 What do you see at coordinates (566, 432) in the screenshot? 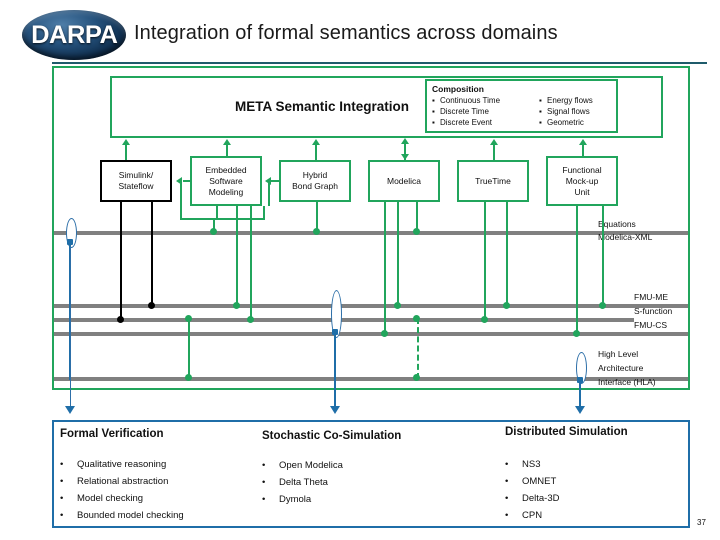
I see `column-heading-distributed-simulation: Distributed Simulation` at bounding box center [566, 432].